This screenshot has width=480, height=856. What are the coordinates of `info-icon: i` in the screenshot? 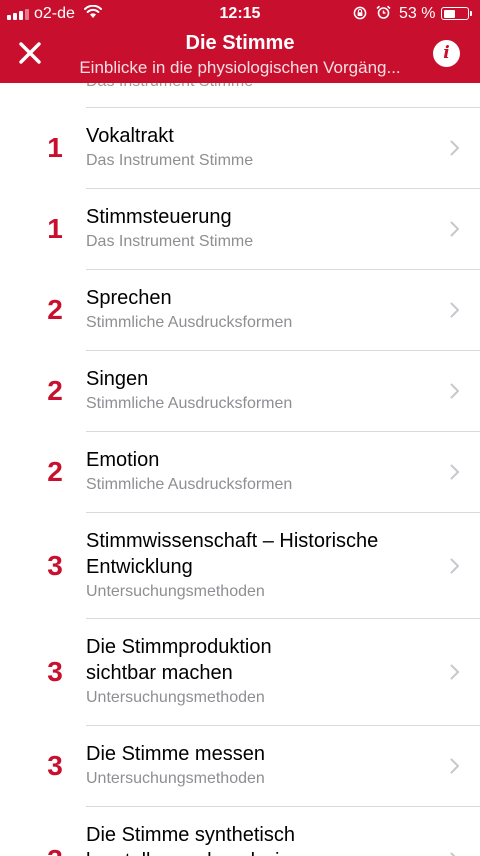 It's located at (446, 53).